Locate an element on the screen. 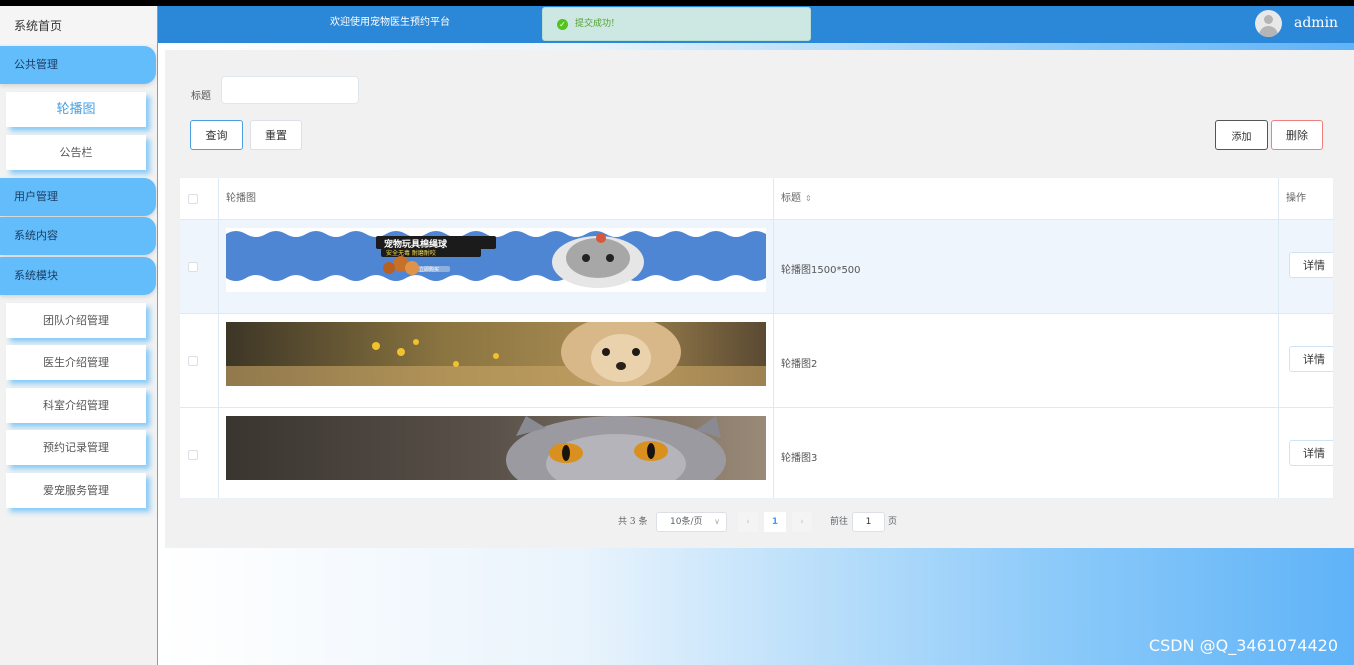  pagination-total: 共 3 条 is located at coordinates (633, 522).